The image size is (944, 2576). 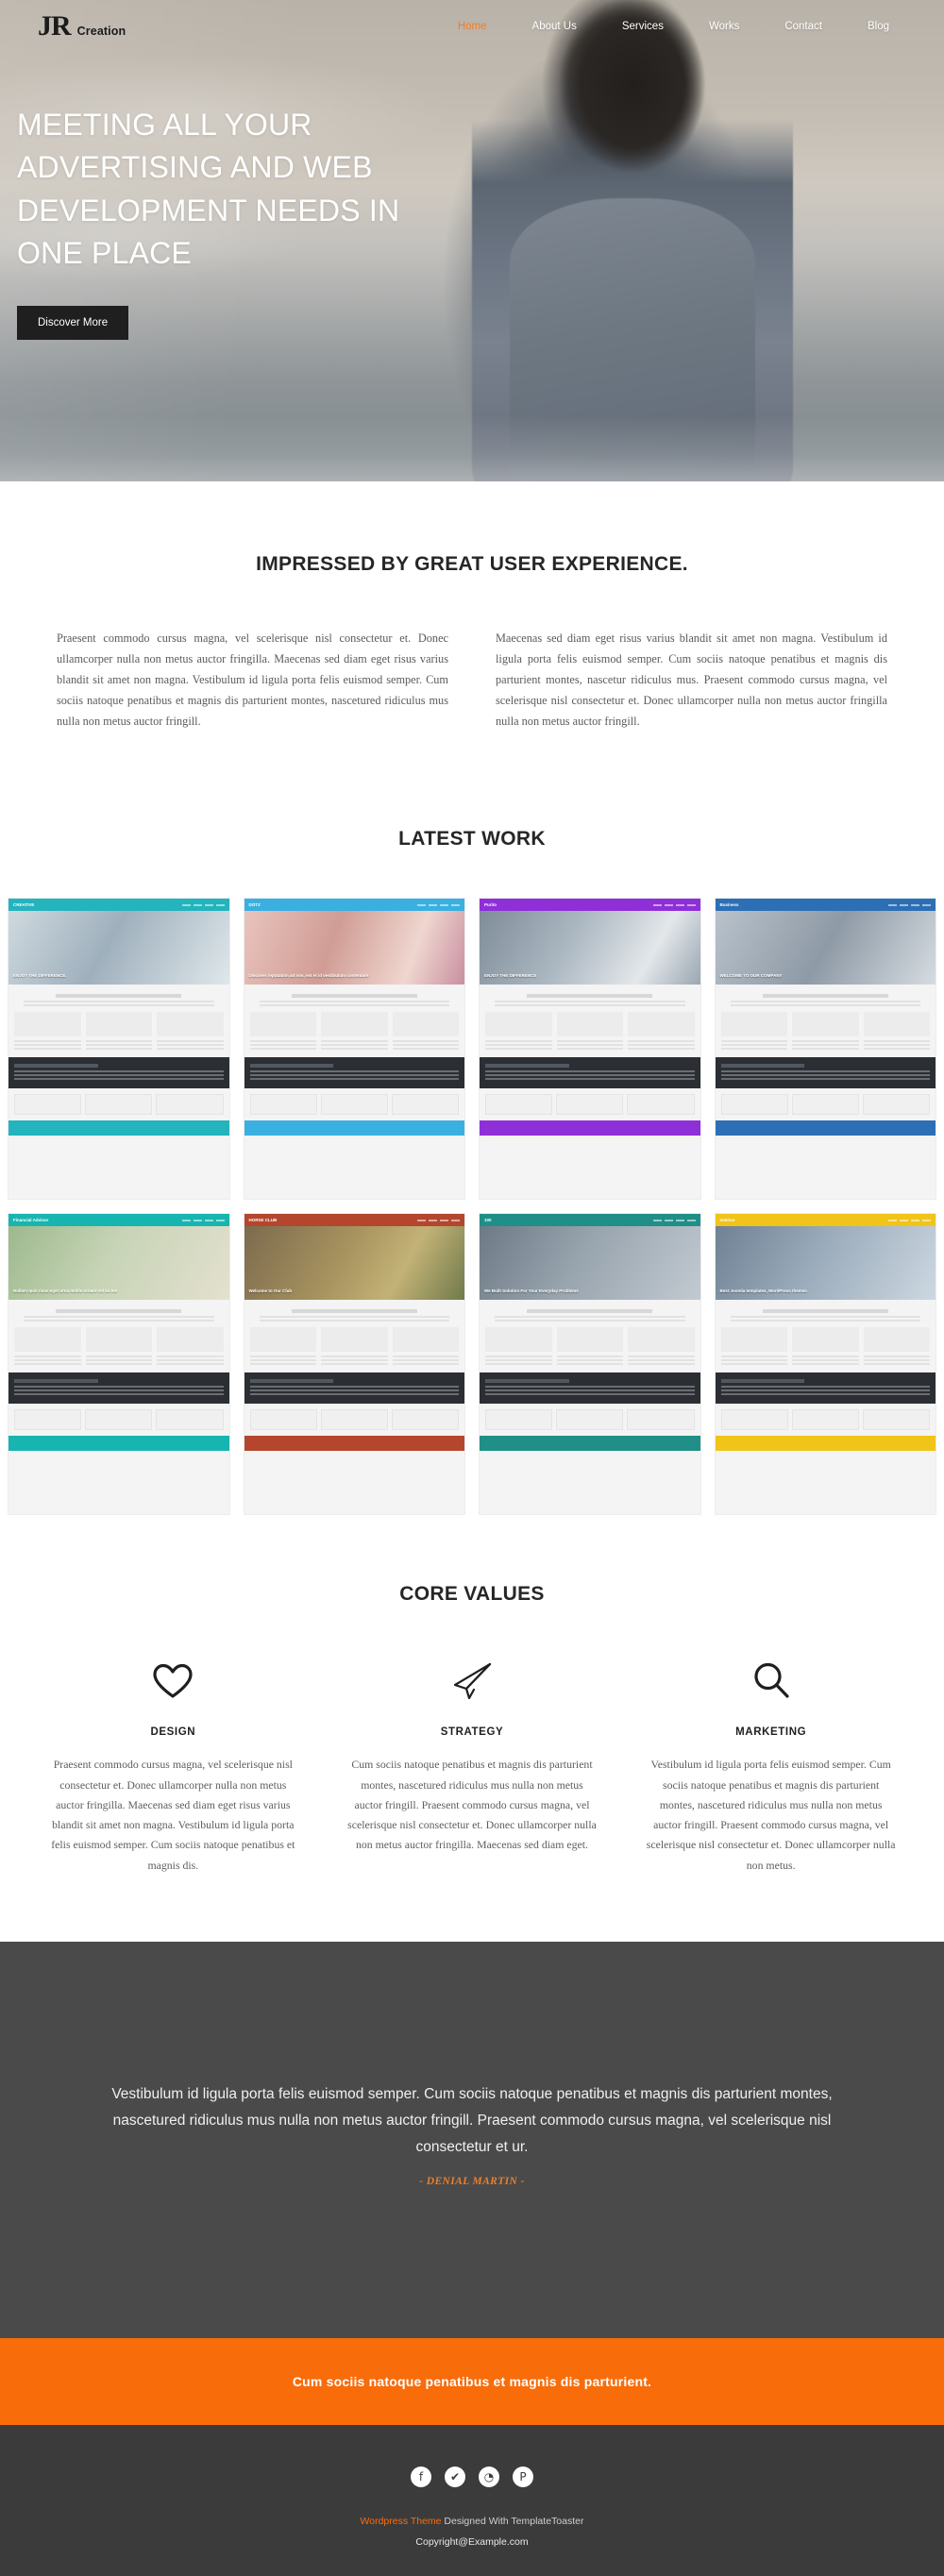 I want to click on core-value-name: DESIGN, so click(x=173, y=1733).